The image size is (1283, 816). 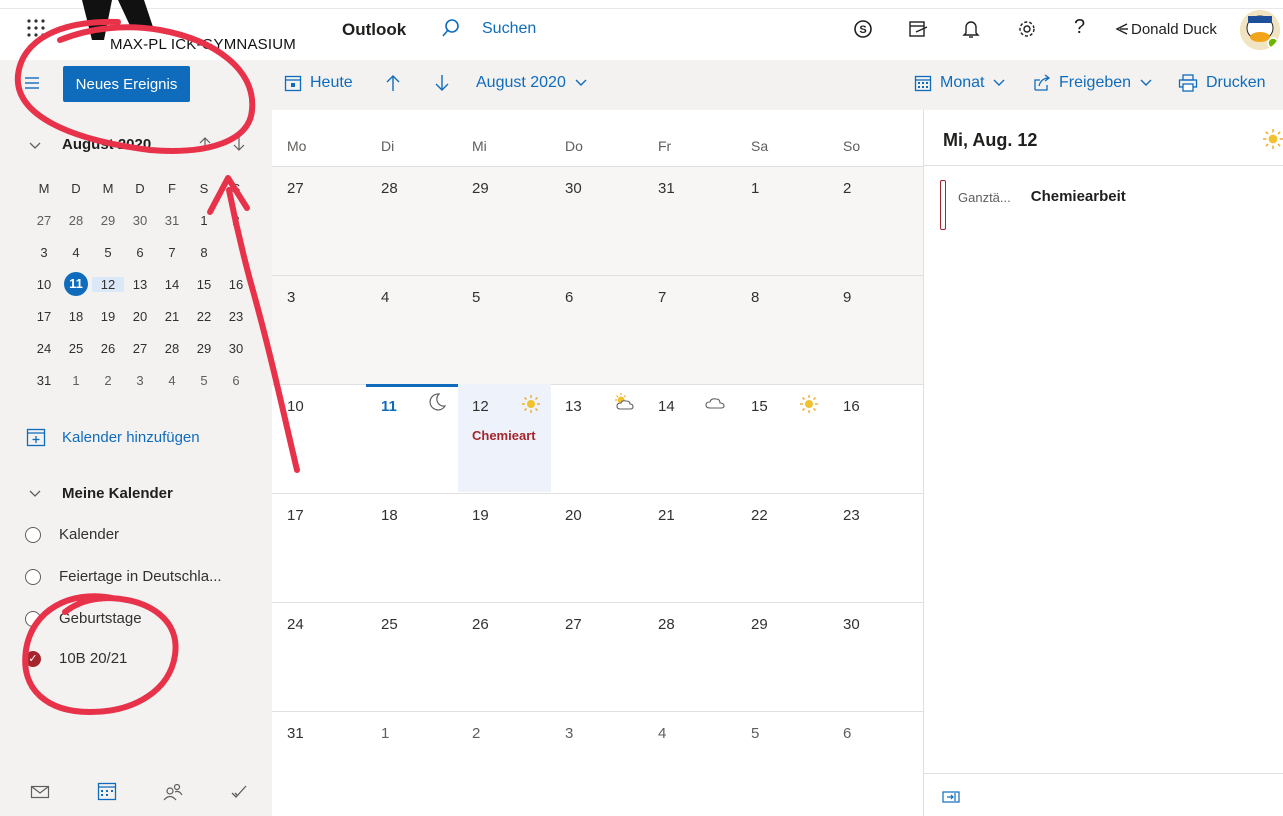 I want to click on day-number: 30, so click(x=573, y=188).